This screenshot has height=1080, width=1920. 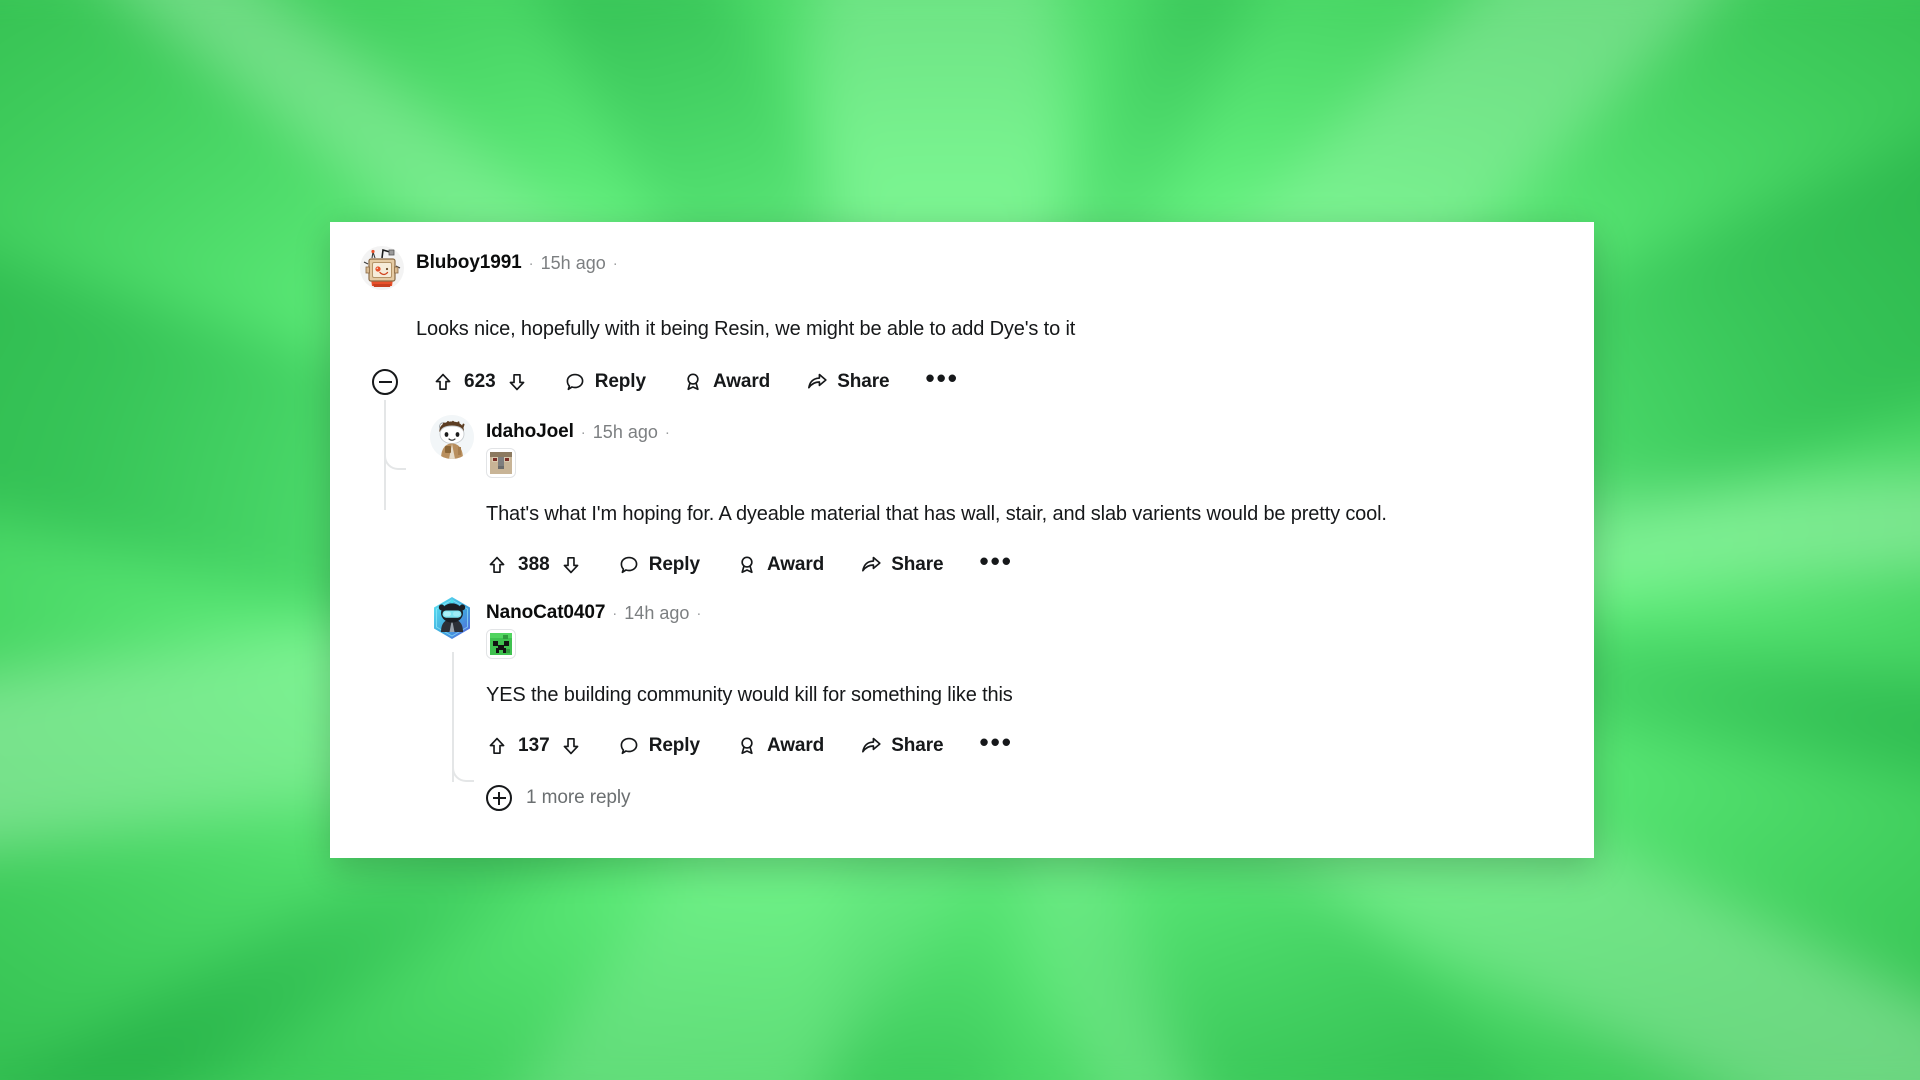 I want to click on comment-meta: Bluboy1991 · 15h ago ·, so click(x=517, y=260).